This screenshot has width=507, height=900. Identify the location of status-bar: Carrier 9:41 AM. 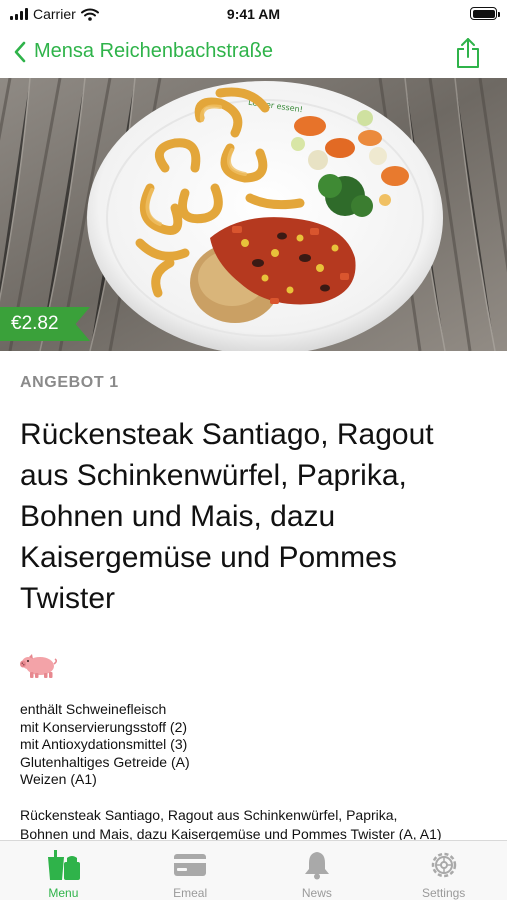
(253, 14).